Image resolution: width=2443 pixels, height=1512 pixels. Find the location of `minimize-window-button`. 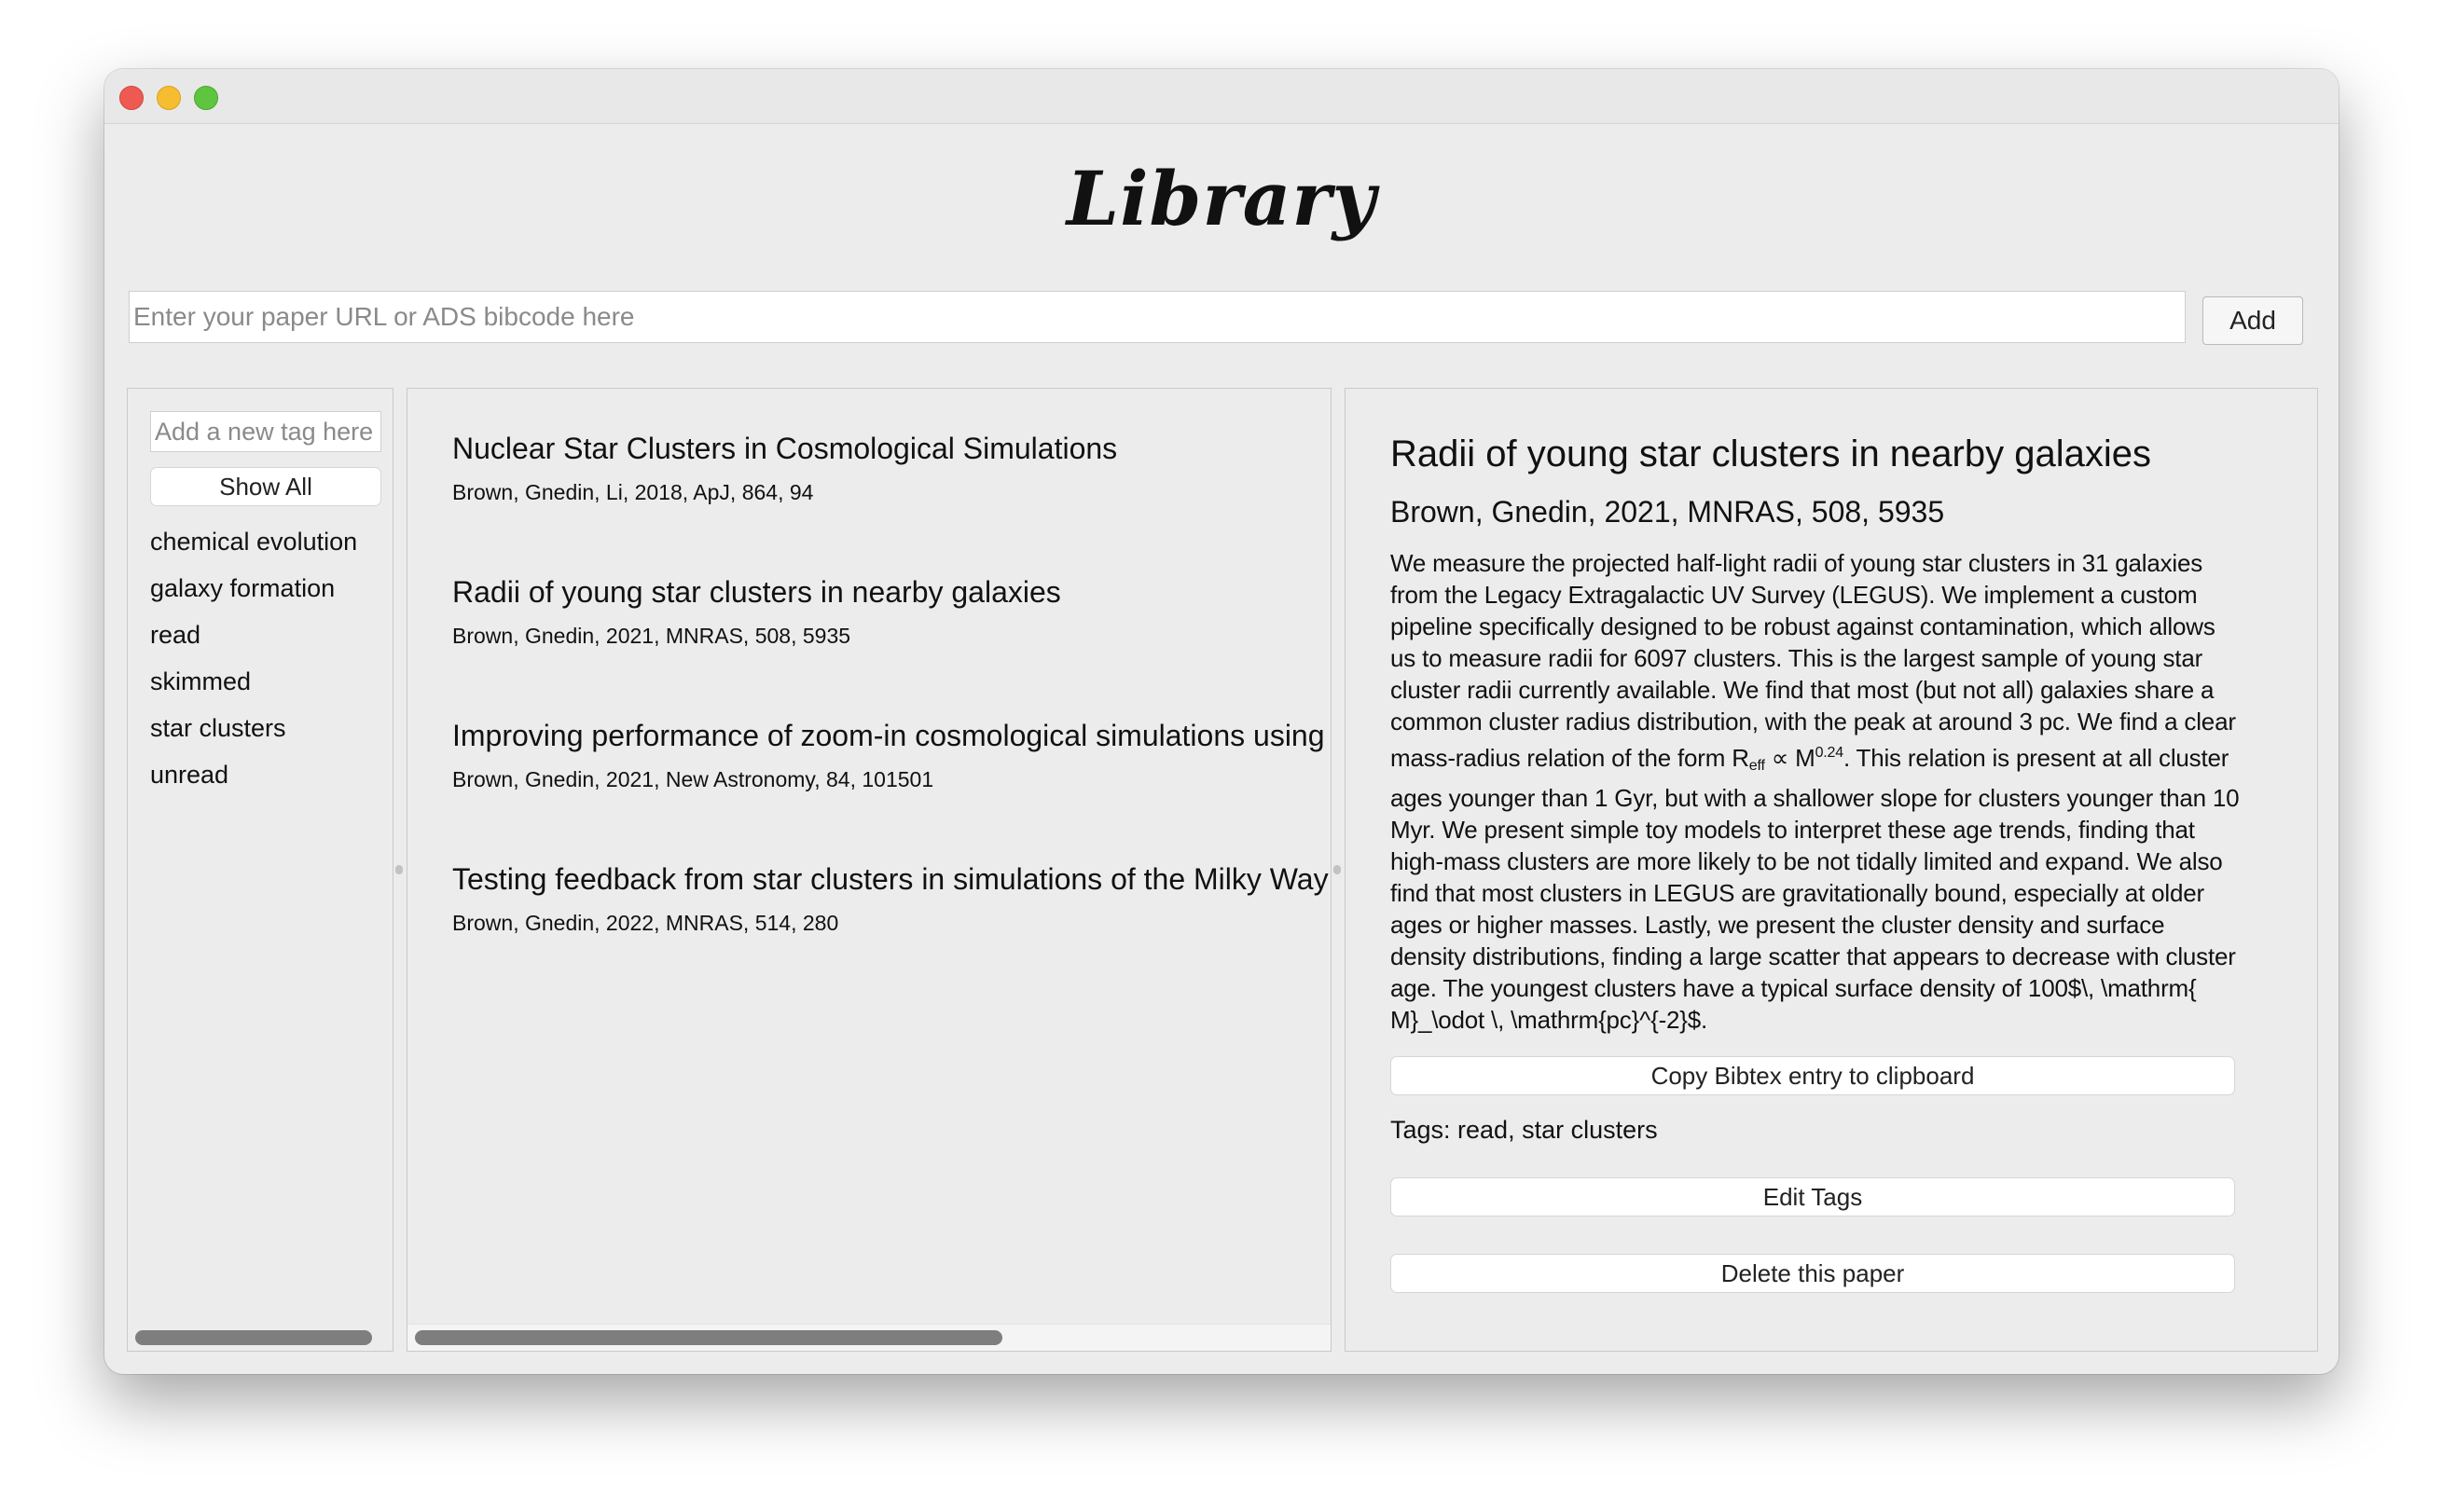

minimize-window-button is located at coordinates (169, 98).